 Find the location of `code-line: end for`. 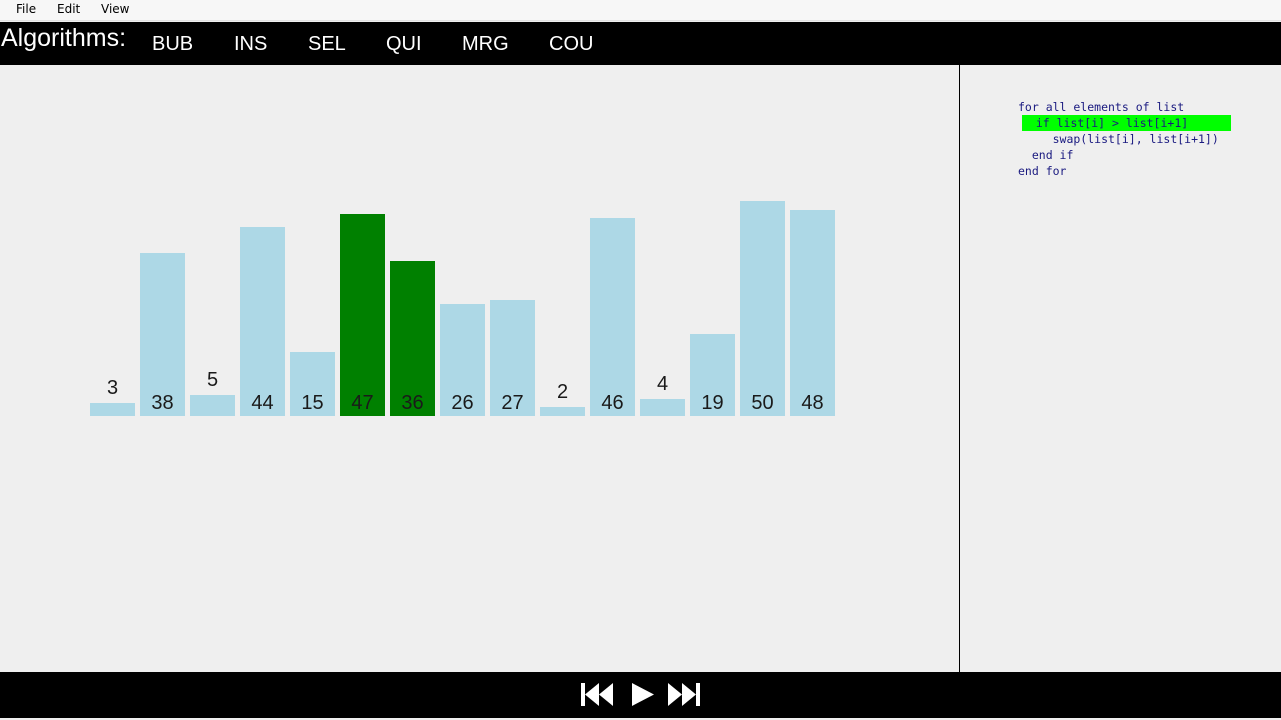

code-line: end for is located at coordinates (1042, 171).